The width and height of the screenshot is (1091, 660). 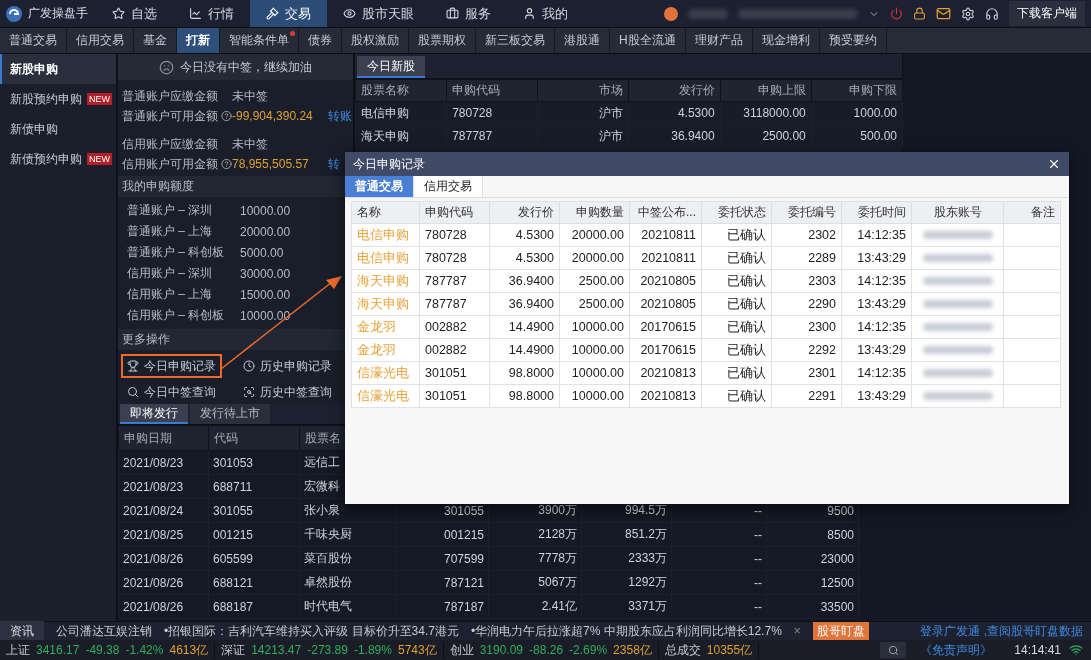 What do you see at coordinates (189, 650) in the screenshot?
I see `index-turnover: 4613亿` at bounding box center [189, 650].